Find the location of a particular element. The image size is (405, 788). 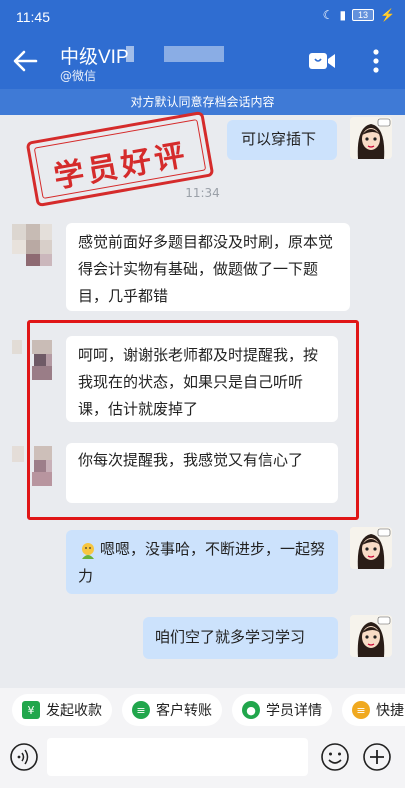

student-details-button: ● 学员详情 is located at coordinates (282, 710).